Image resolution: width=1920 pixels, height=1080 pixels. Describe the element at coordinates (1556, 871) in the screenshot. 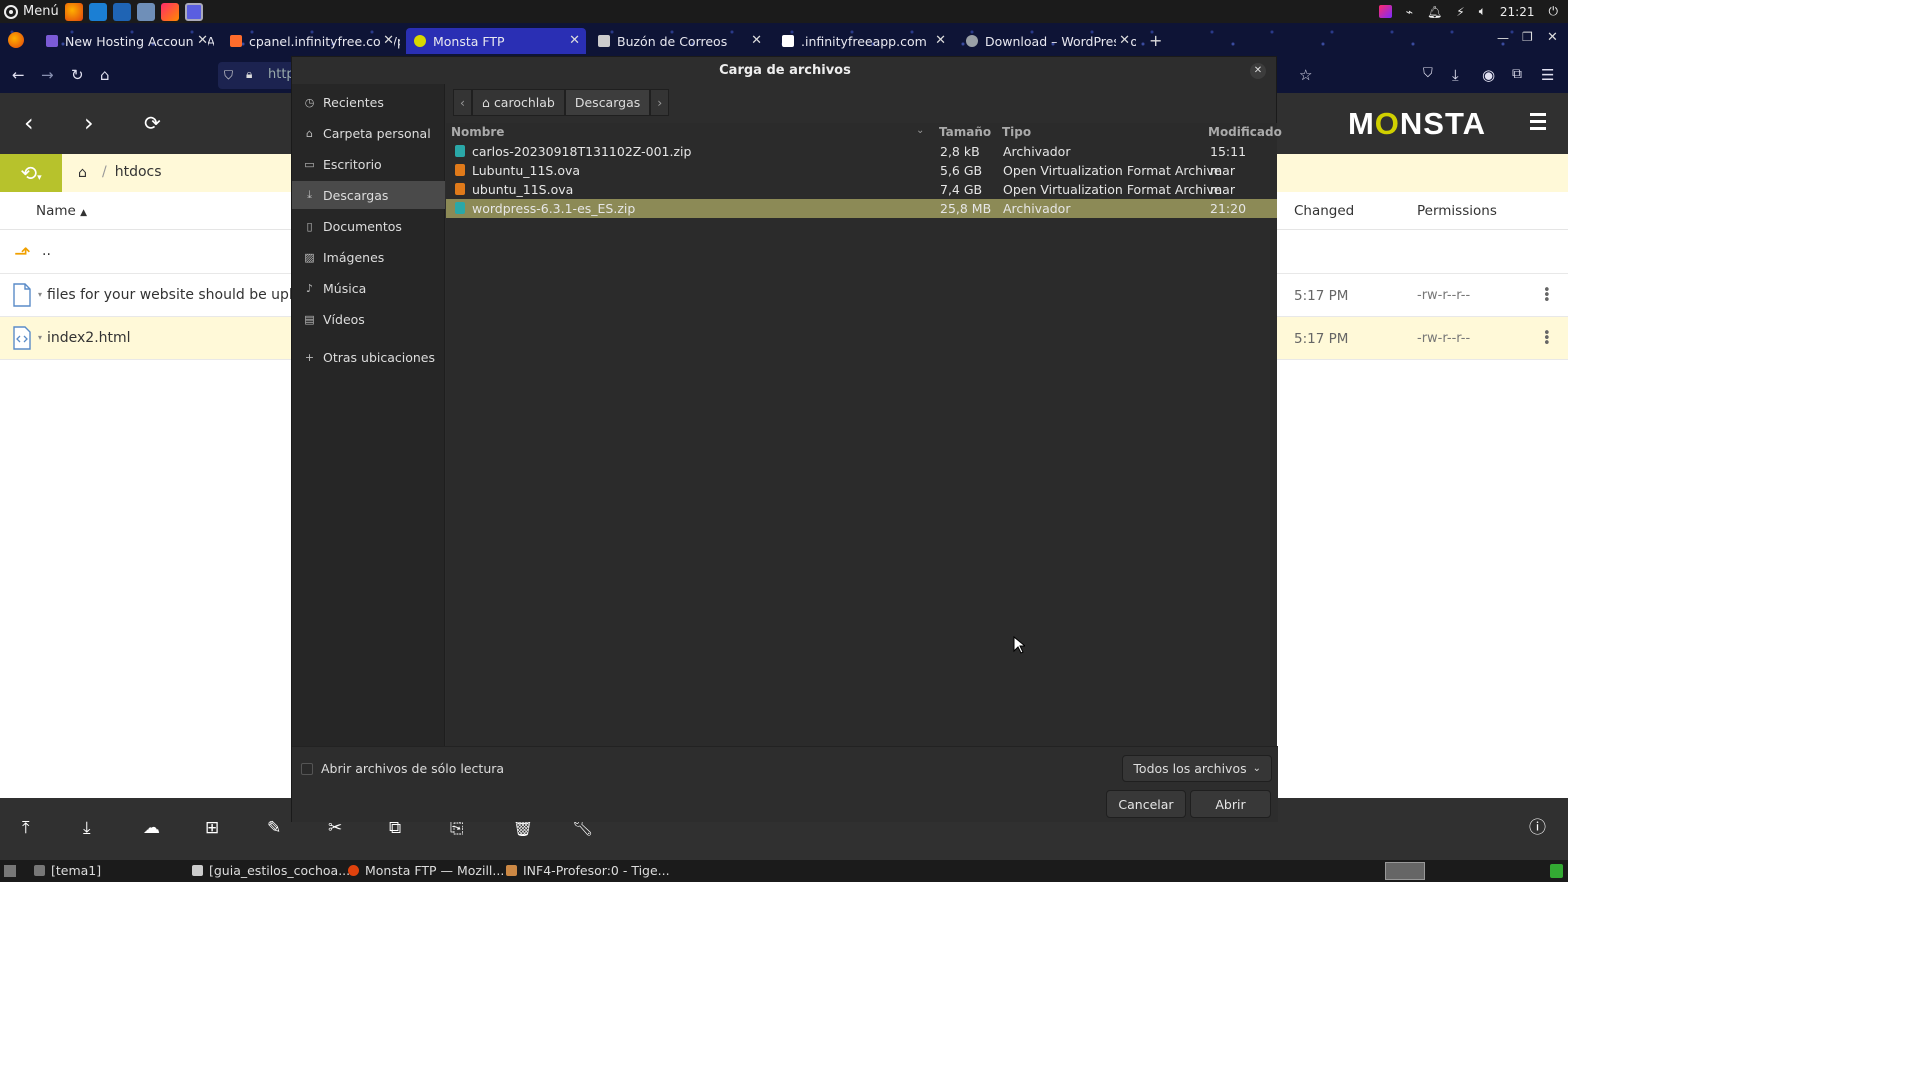

I see `update-manager-icon` at that location.